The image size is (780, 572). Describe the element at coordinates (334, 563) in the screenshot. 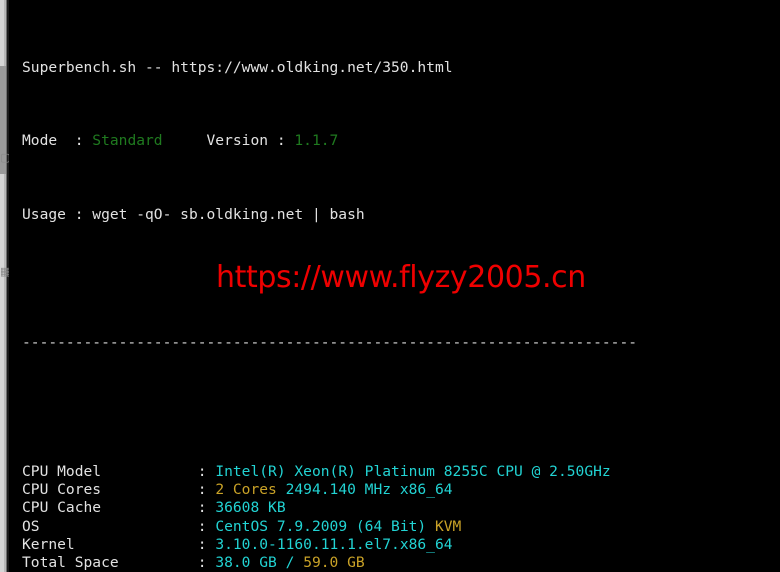

I see `system-info-value: 59.0 GB` at that location.